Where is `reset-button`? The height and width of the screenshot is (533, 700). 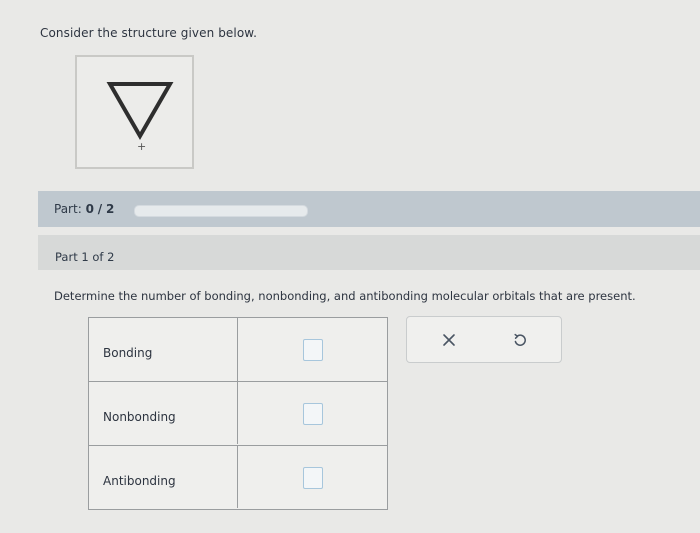 reset-button is located at coordinates (520, 340).